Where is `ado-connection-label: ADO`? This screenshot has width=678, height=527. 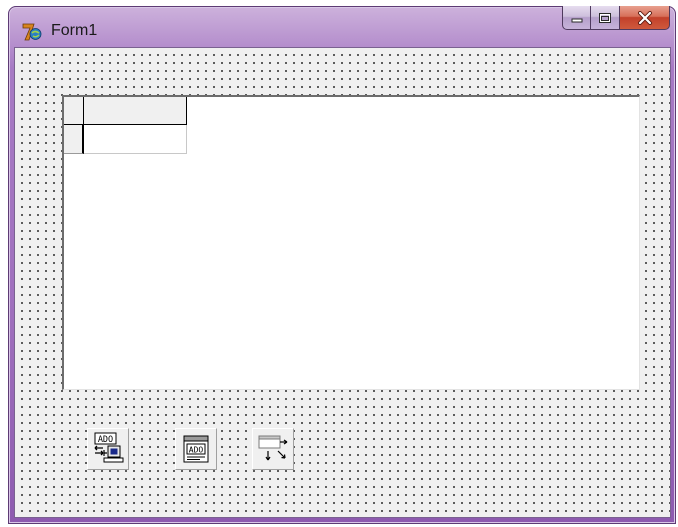 ado-connection-label: ADO is located at coordinates (105, 440).